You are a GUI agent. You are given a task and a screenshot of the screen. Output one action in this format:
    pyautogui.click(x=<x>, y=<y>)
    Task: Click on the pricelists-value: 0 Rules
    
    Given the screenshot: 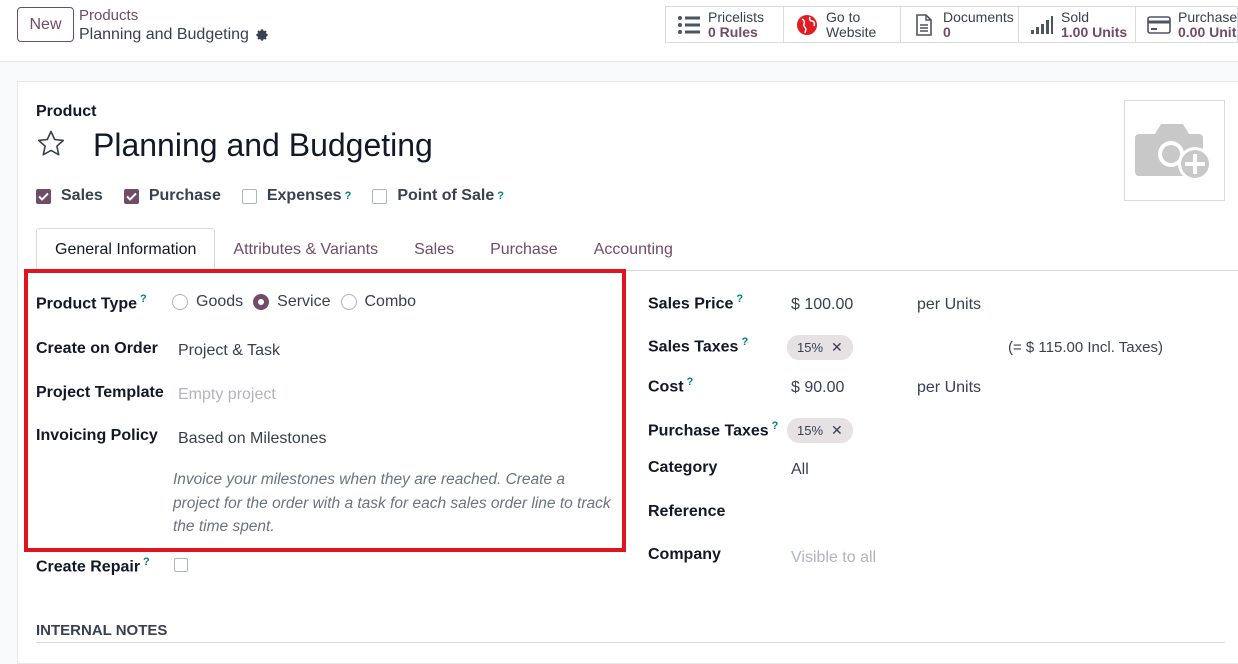 What is the action you would take?
    pyautogui.click(x=733, y=31)
    